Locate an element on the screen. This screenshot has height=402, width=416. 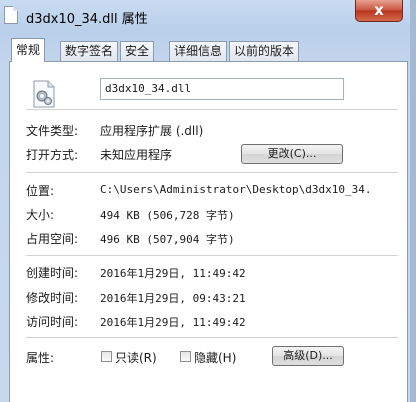
tab-details: 详细信息 is located at coordinates (198, 51).